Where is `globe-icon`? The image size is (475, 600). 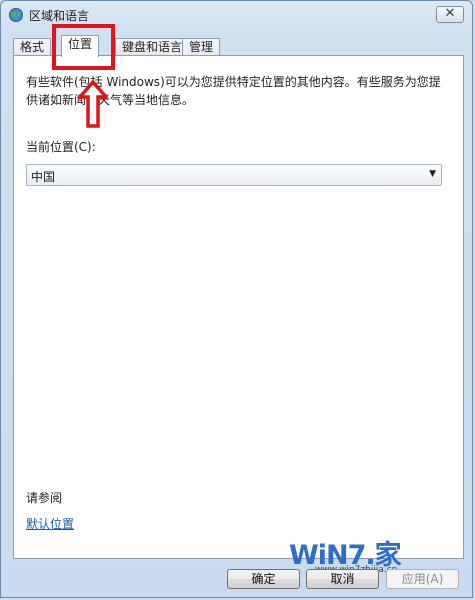 globe-icon is located at coordinates (16, 15).